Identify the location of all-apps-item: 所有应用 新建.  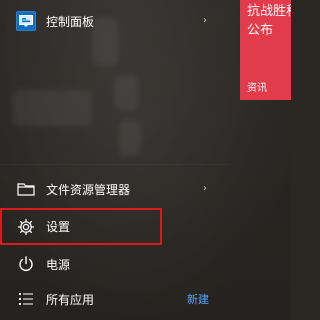
(115, 299).